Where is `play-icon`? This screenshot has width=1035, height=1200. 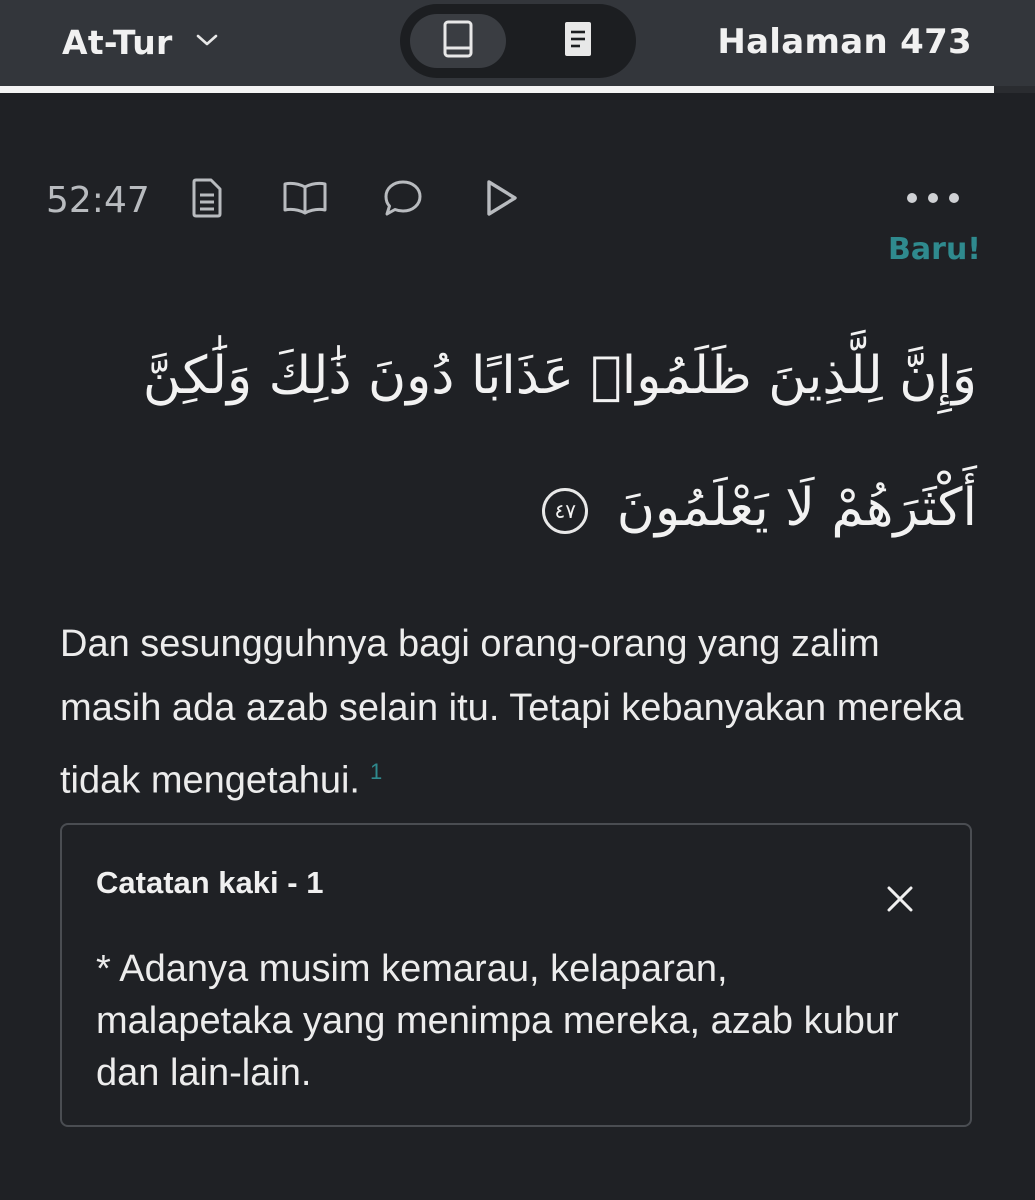 play-icon is located at coordinates (501, 200).